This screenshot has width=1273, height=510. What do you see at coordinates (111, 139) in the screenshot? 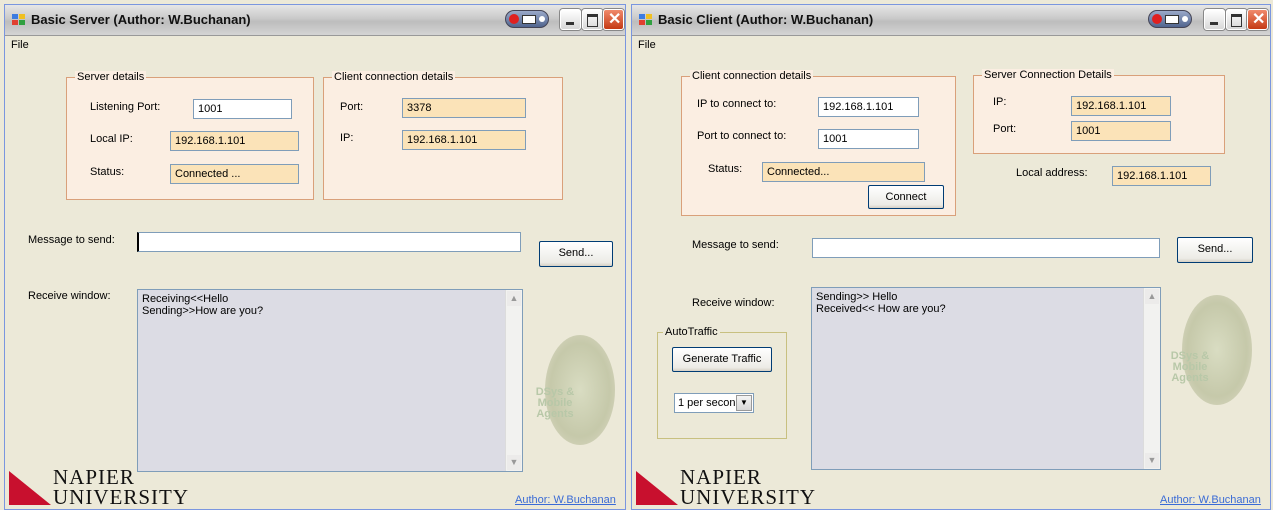
I see `local-ip-label: Local IP:` at bounding box center [111, 139].